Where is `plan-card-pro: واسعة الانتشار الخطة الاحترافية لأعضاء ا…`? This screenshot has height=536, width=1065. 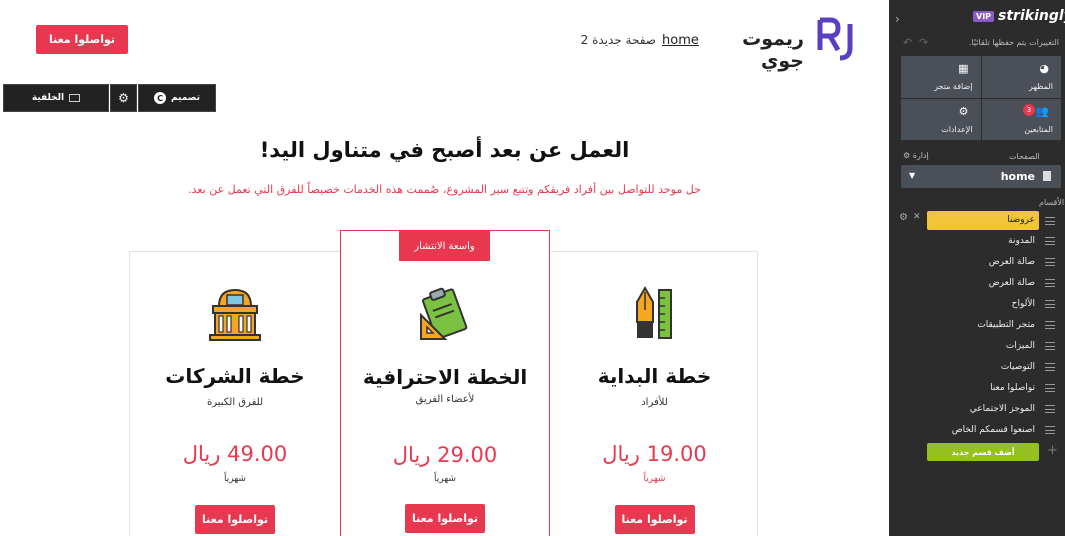
plan-card-pro: واسعة الانتشار الخطة الاحترافية لأعضاء ا… is located at coordinates (445, 383).